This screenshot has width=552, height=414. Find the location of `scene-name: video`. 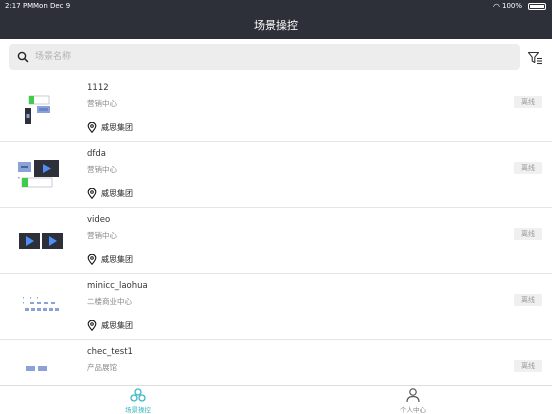

scene-name: video is located at coordinates (99, 220).